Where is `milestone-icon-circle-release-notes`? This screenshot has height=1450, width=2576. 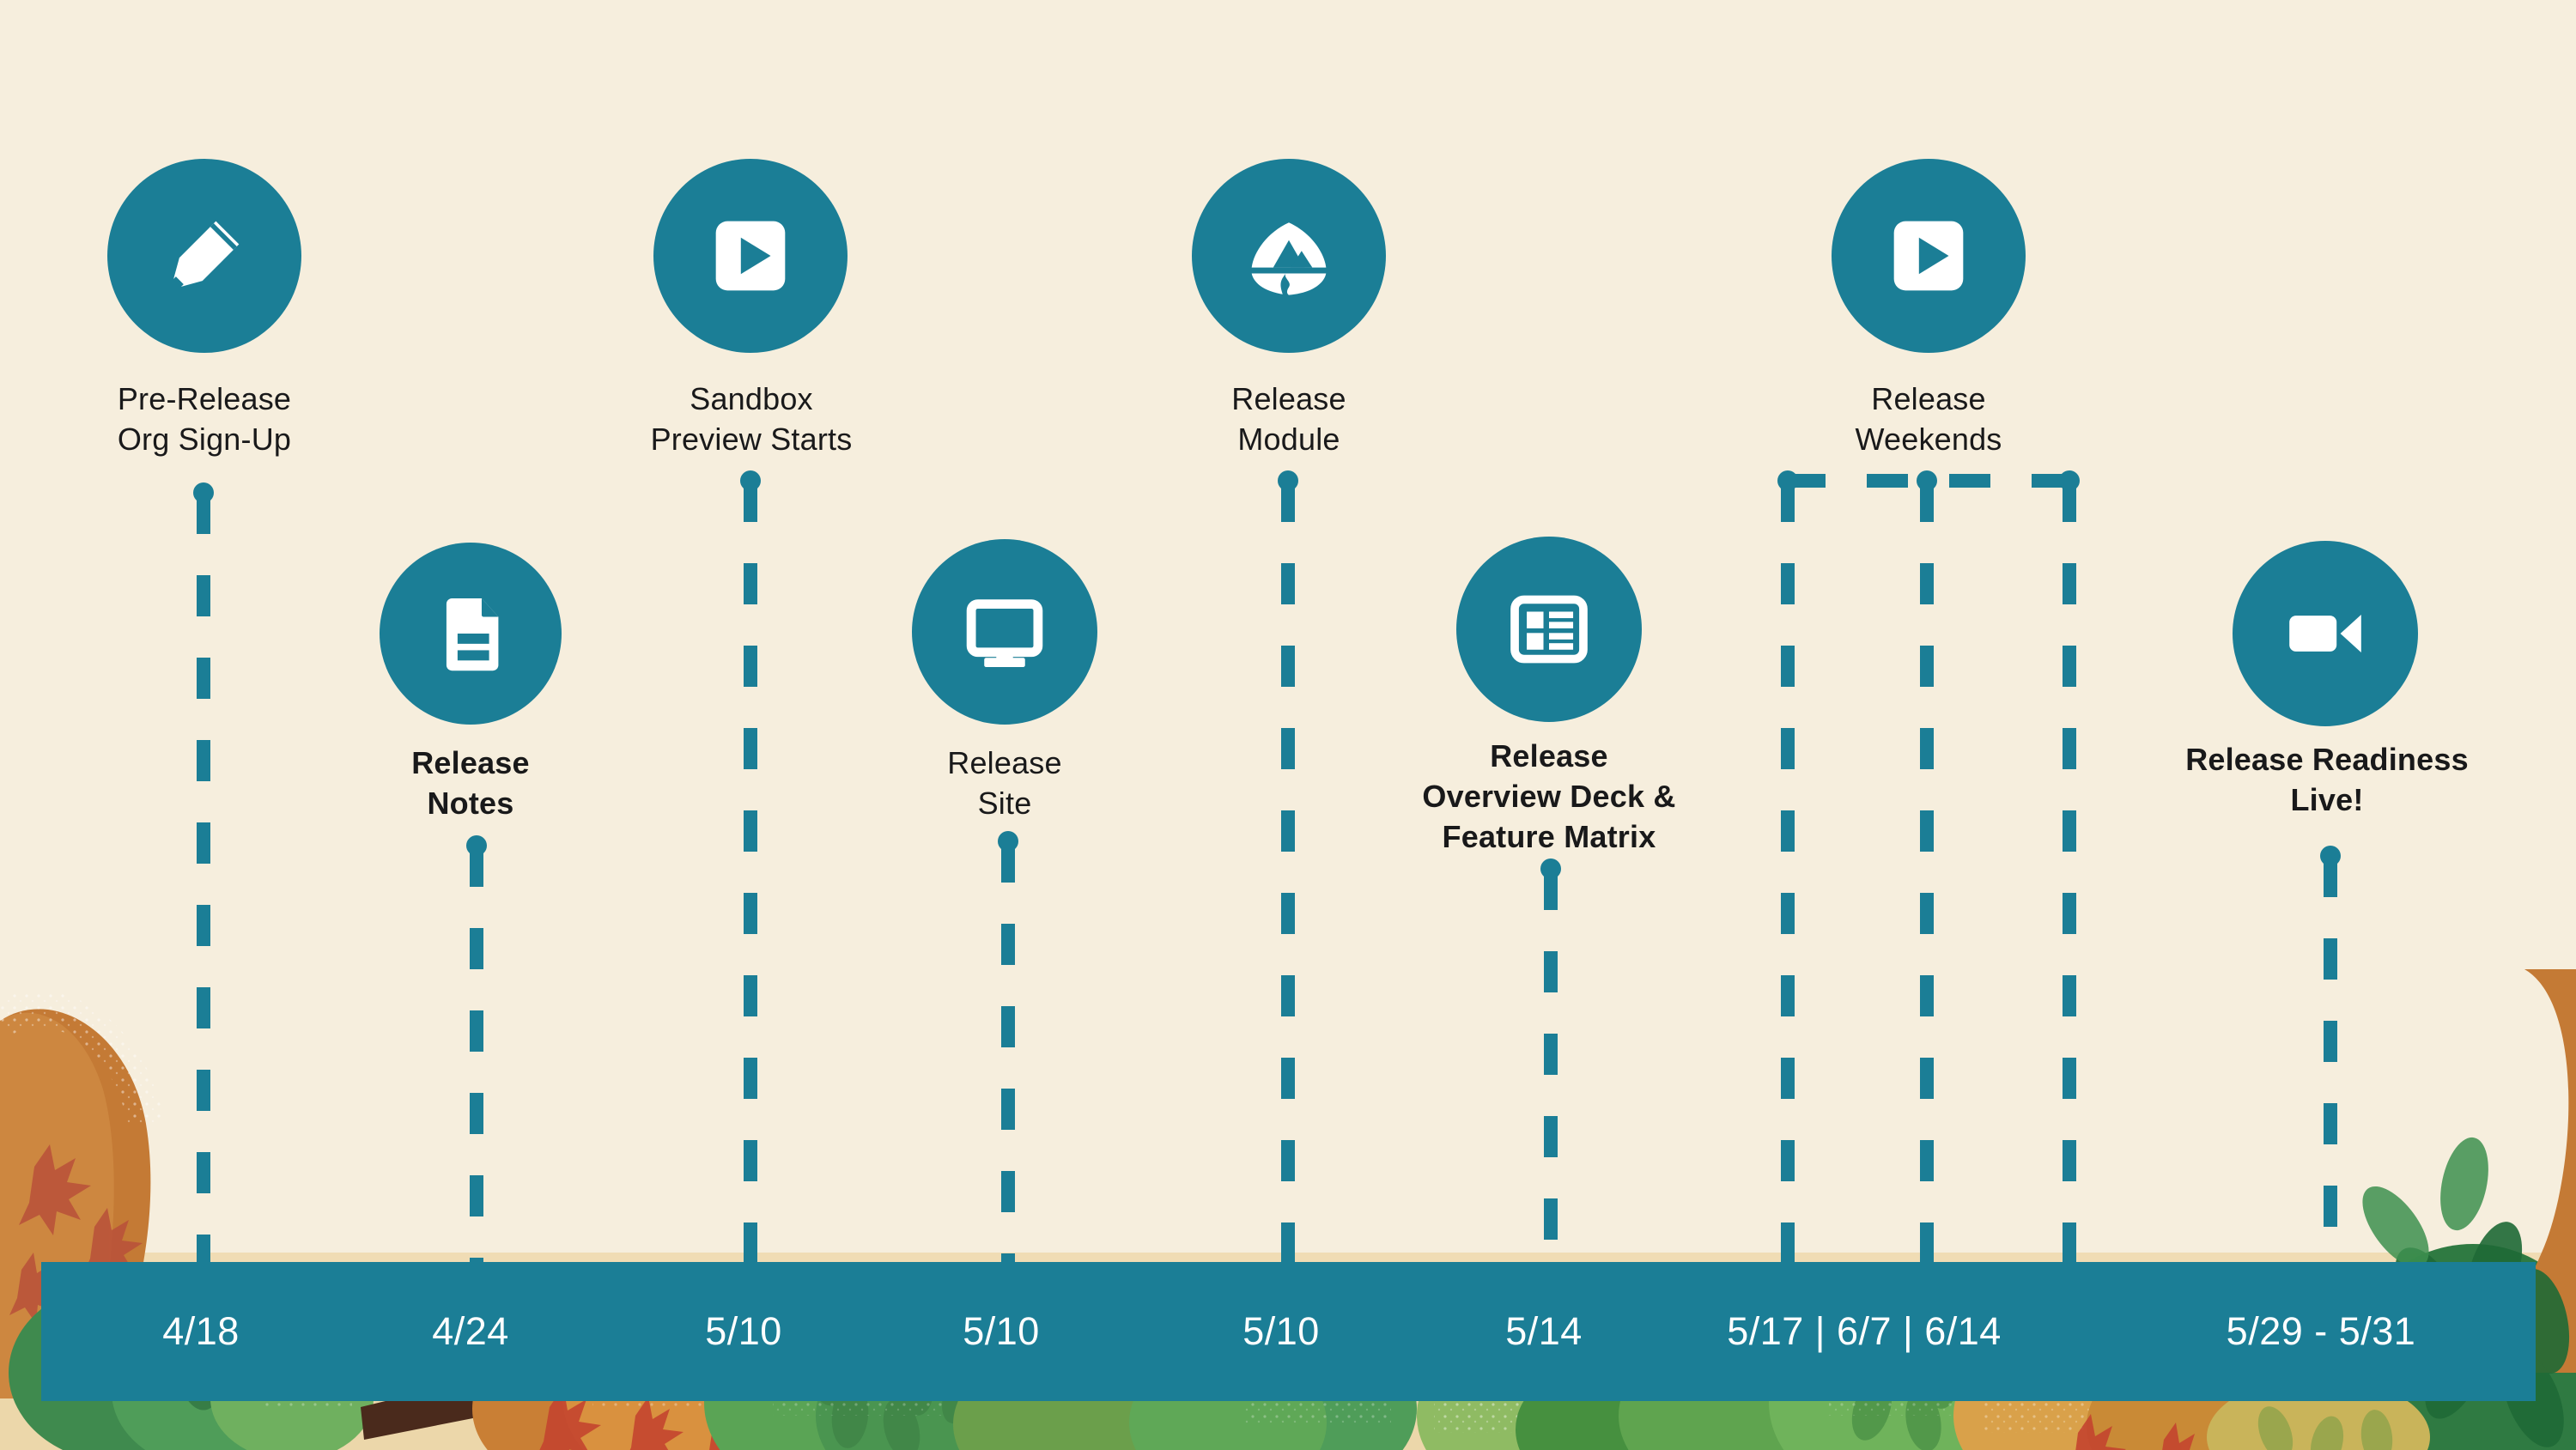
milestone-icon-circle-release-notes is located at coordinates (471, 634).